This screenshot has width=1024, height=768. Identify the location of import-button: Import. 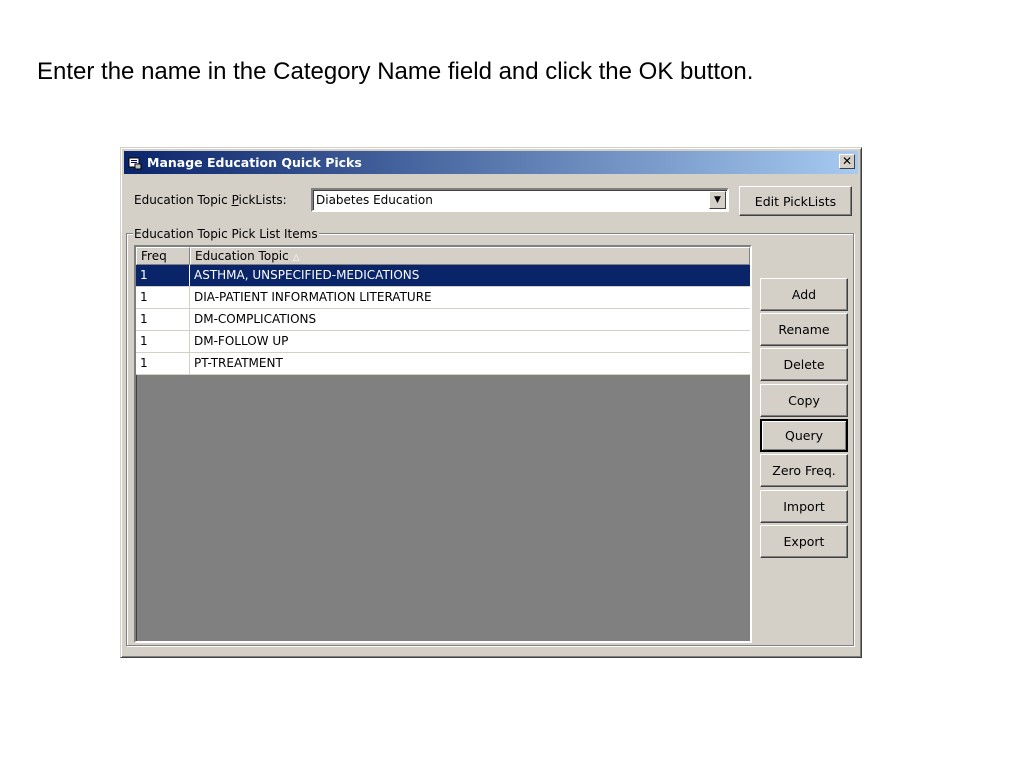
(804, 506).